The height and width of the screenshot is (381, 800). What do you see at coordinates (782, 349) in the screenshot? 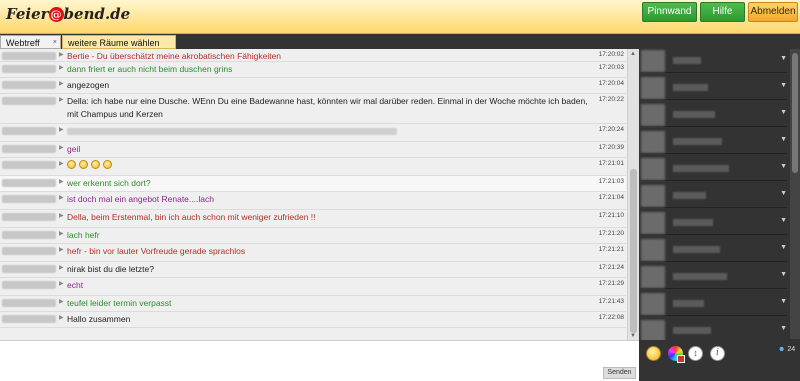
I see `people-icon: ☻` at bounding box center [782, 349].